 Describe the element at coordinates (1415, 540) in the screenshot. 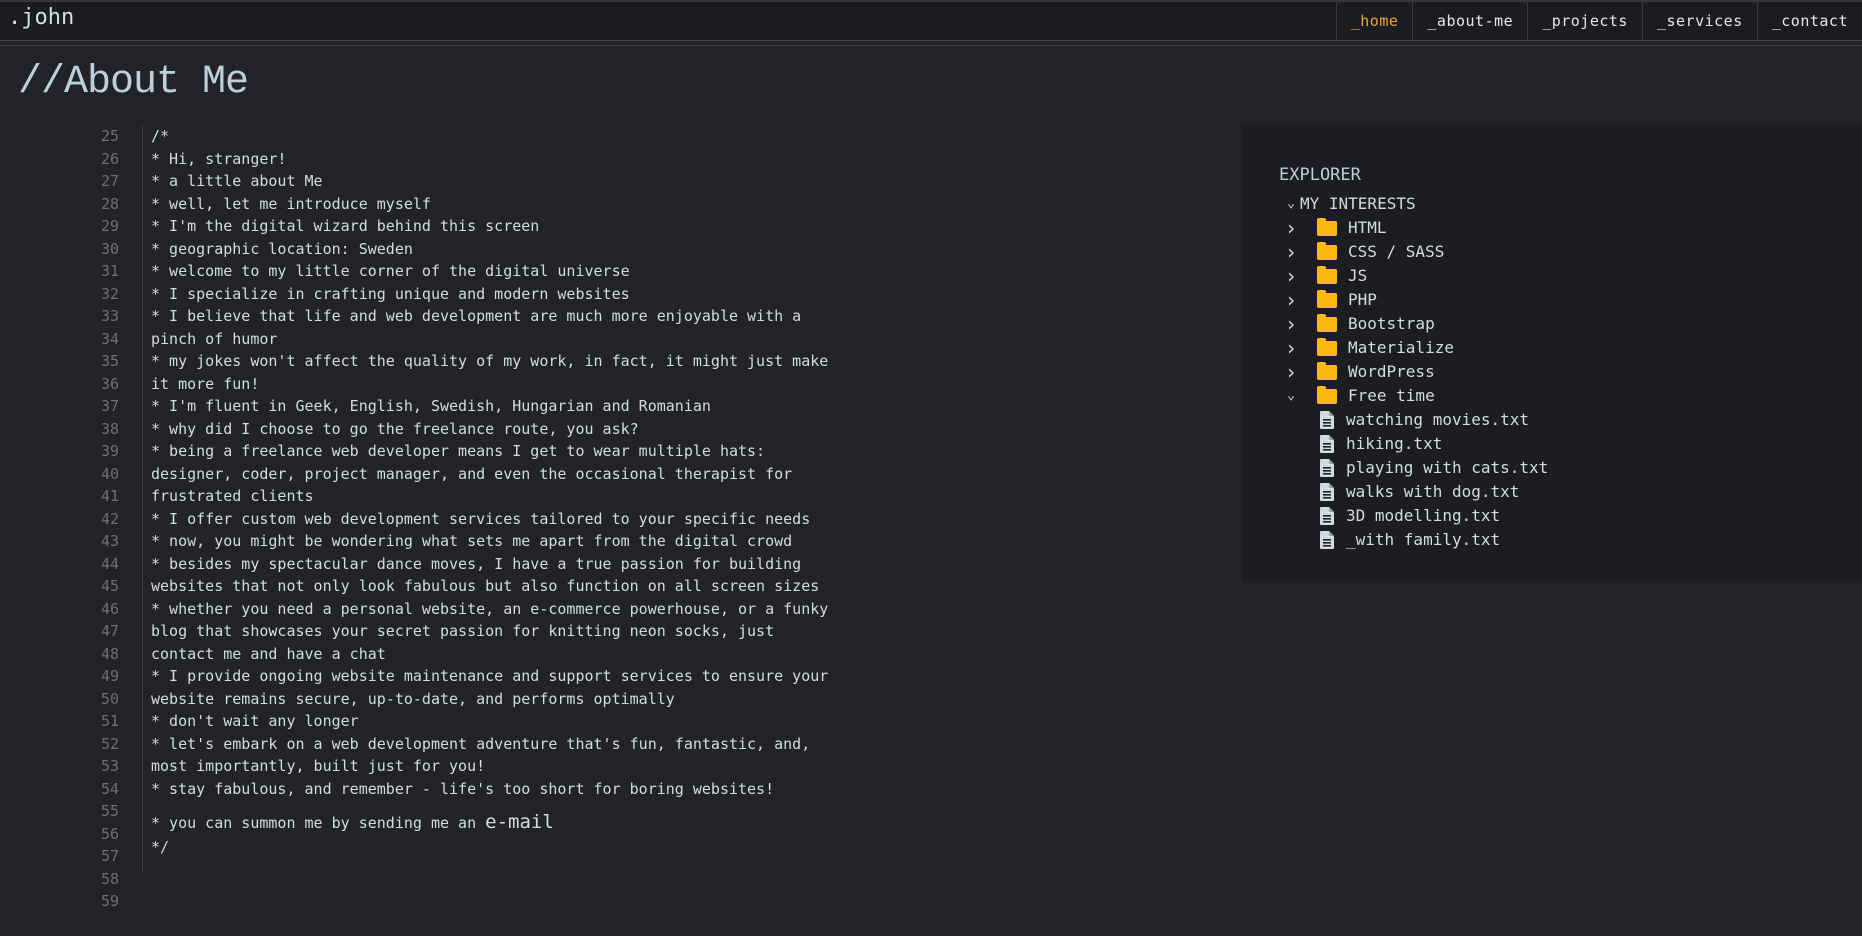

I see `file-item: _with family.txt` at that location.